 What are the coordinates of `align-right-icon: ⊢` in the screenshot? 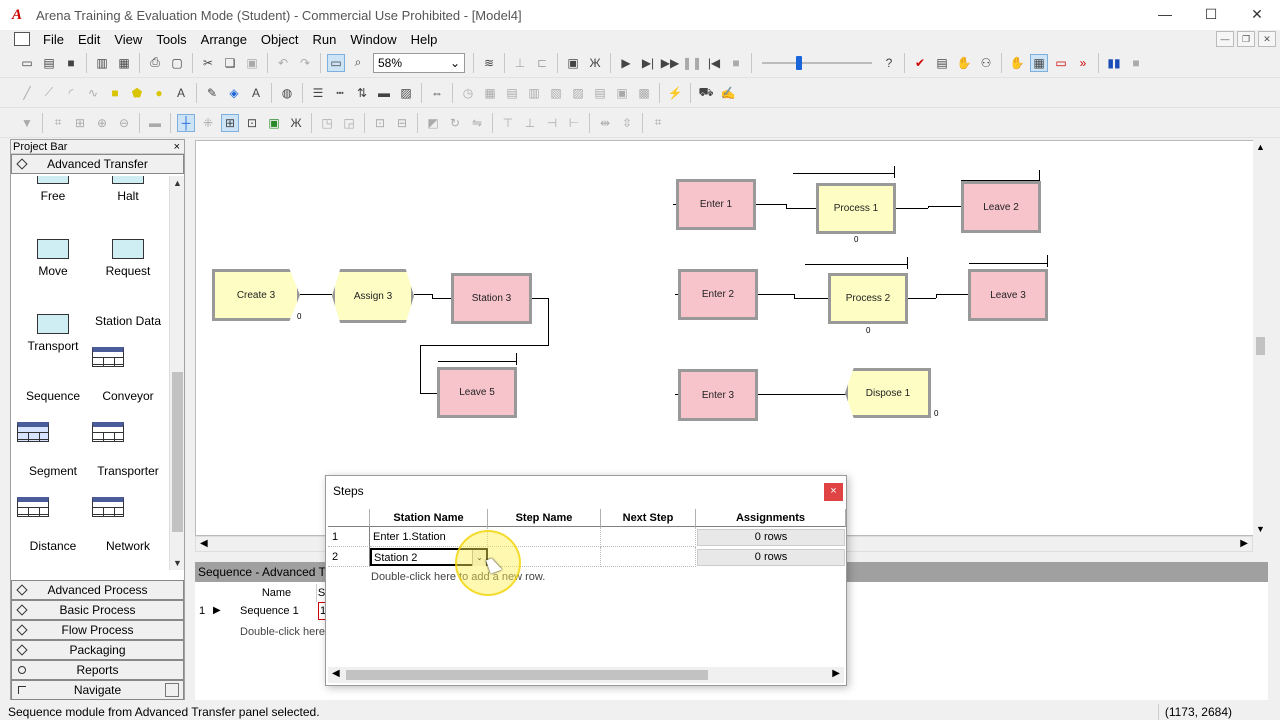 It's located at (574, 123).